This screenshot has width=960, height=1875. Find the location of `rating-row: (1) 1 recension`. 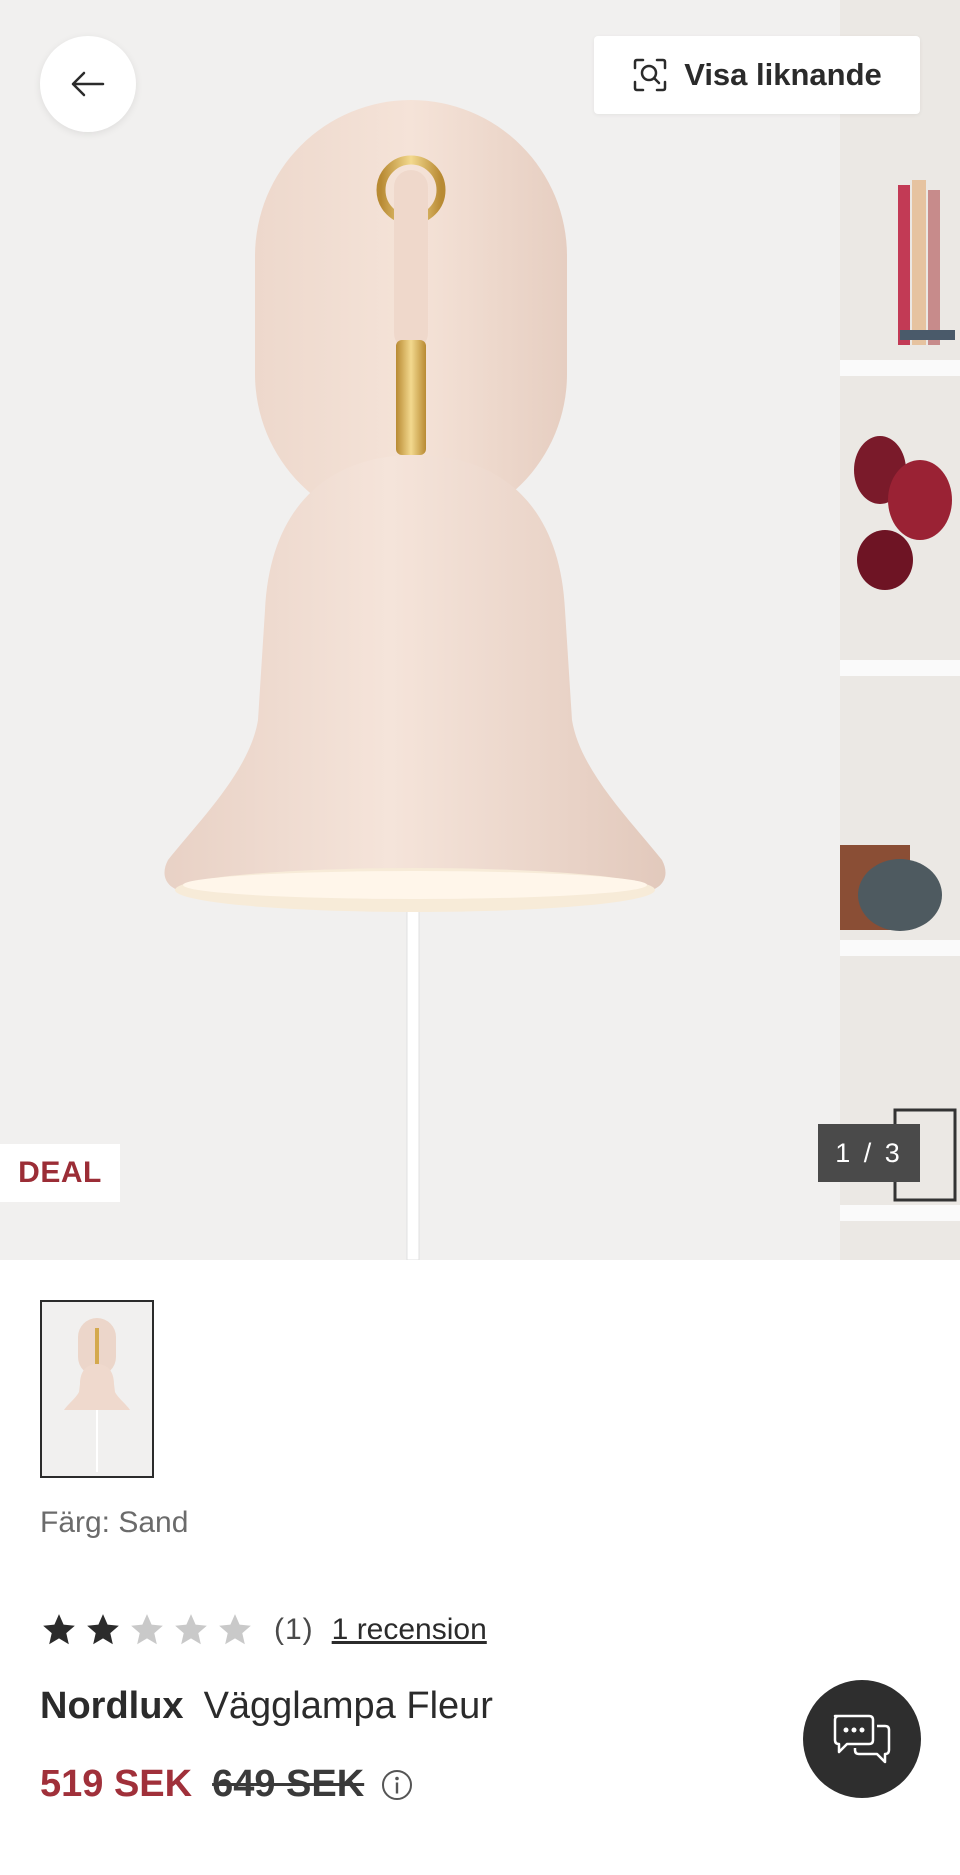

rating-row: (1) 1 recension is located at coordinates (263, 1630).